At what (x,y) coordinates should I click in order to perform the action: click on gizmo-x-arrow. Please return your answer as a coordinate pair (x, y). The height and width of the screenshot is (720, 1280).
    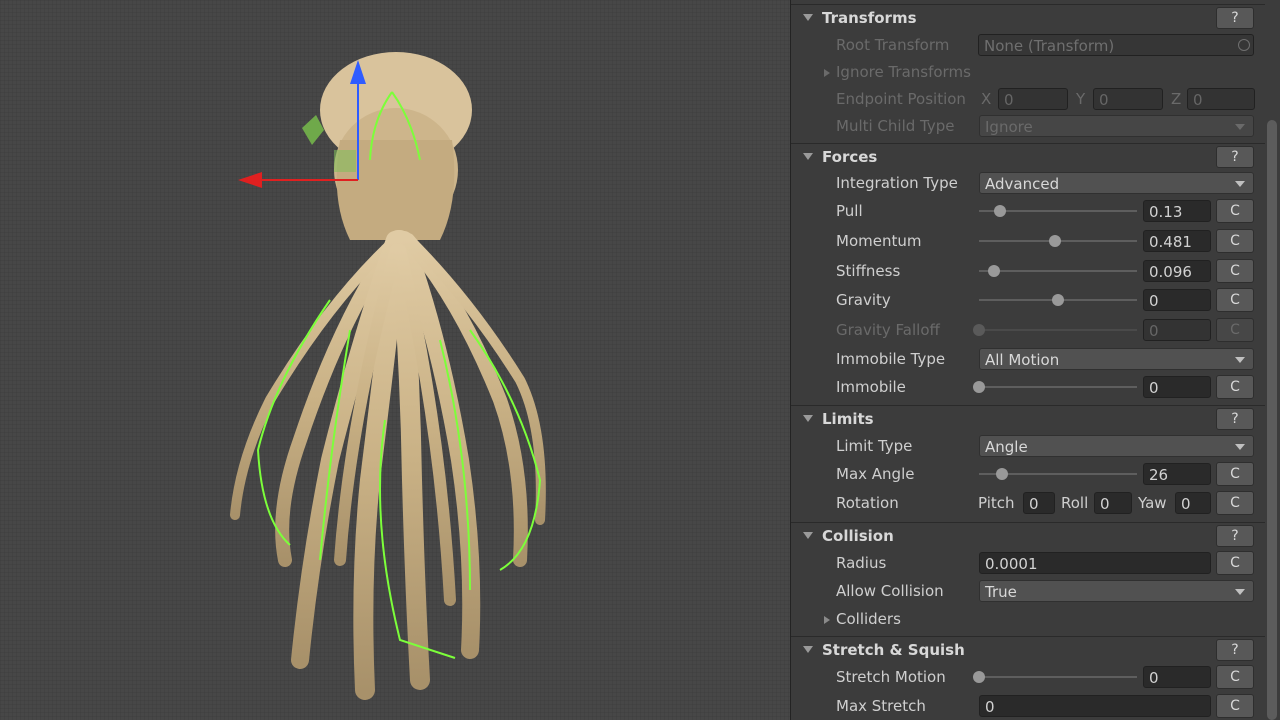
    Looking at the image, I should click on (250, 180).